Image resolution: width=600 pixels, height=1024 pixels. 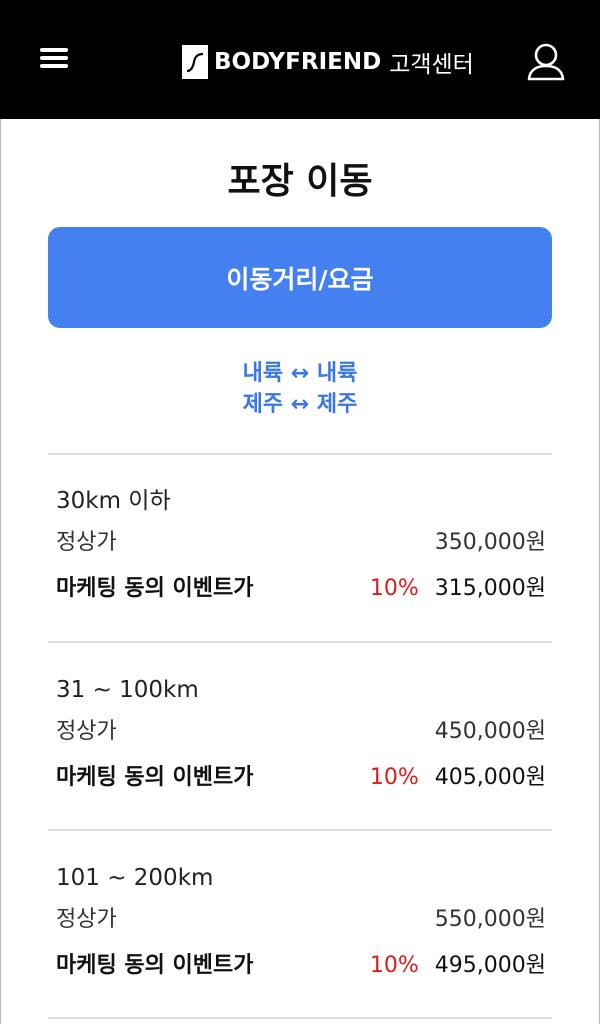 What do you see at coordinates (490, 731) in the screenshot?
I see `regular-price-value: 450,000원` at bounding box center [490, 731].